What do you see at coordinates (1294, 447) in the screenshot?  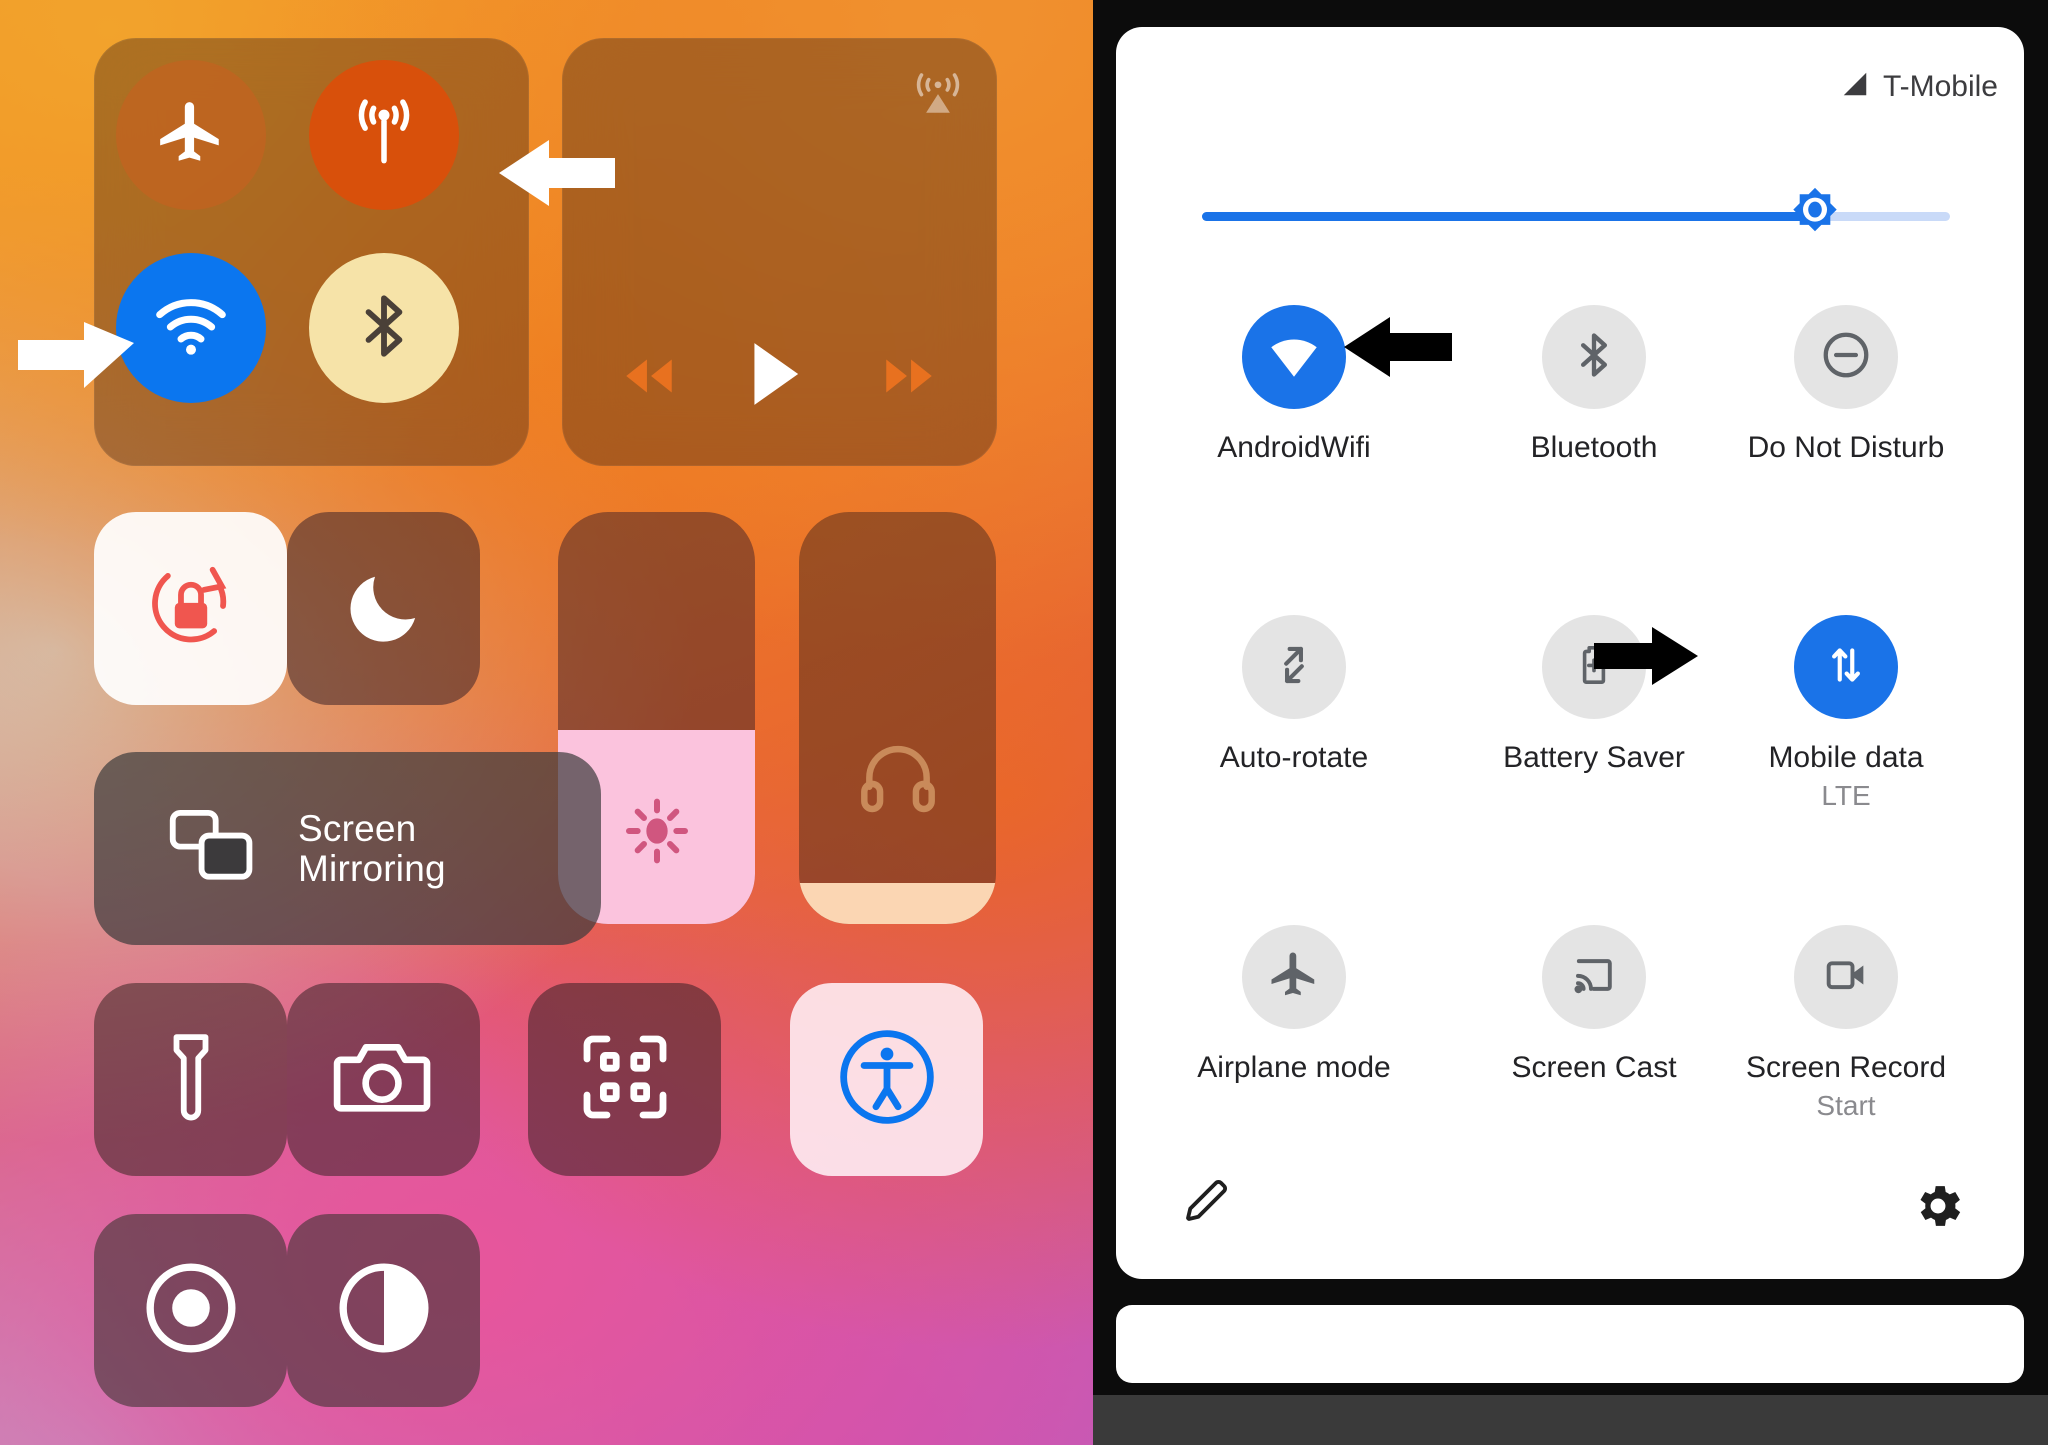 I see `tile-androidwifi-label: AndroidWifi` at bounding box center [1294, 447].